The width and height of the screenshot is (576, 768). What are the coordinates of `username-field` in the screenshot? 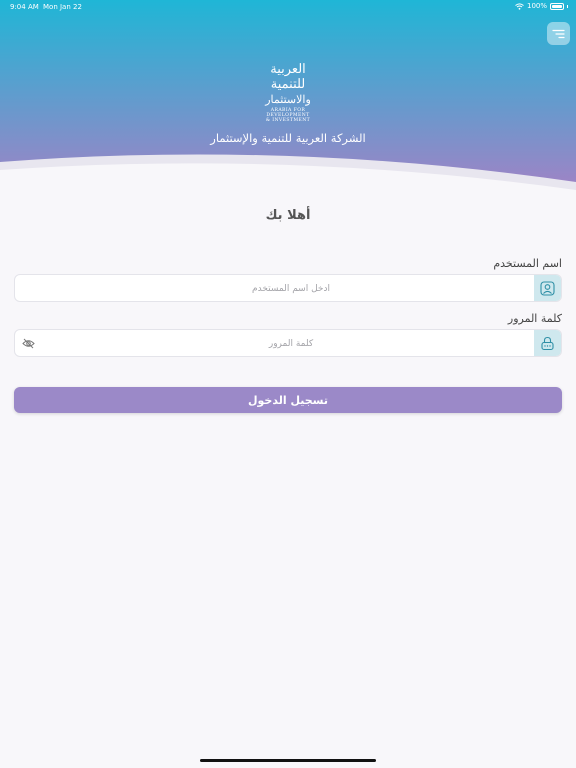 It's located at (288, 288).